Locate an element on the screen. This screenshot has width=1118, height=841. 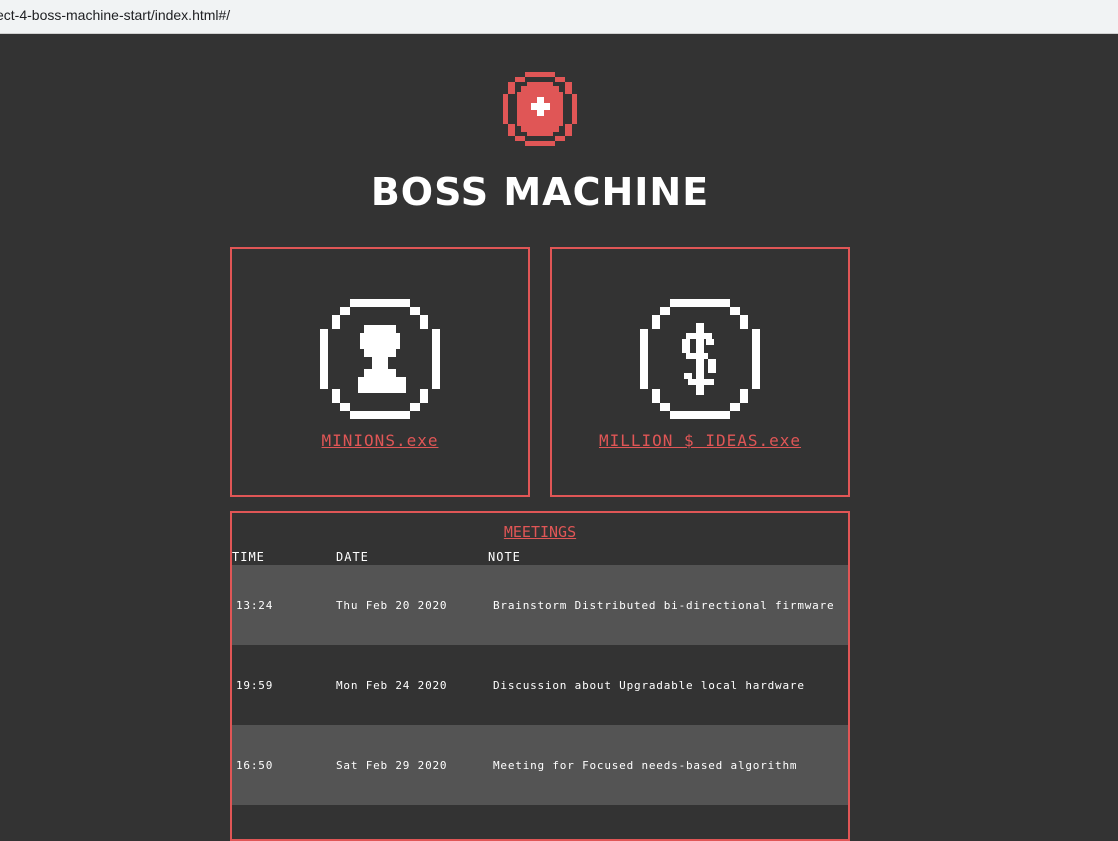
meeting-time: 13:24 is located at coordinates (255, 605).